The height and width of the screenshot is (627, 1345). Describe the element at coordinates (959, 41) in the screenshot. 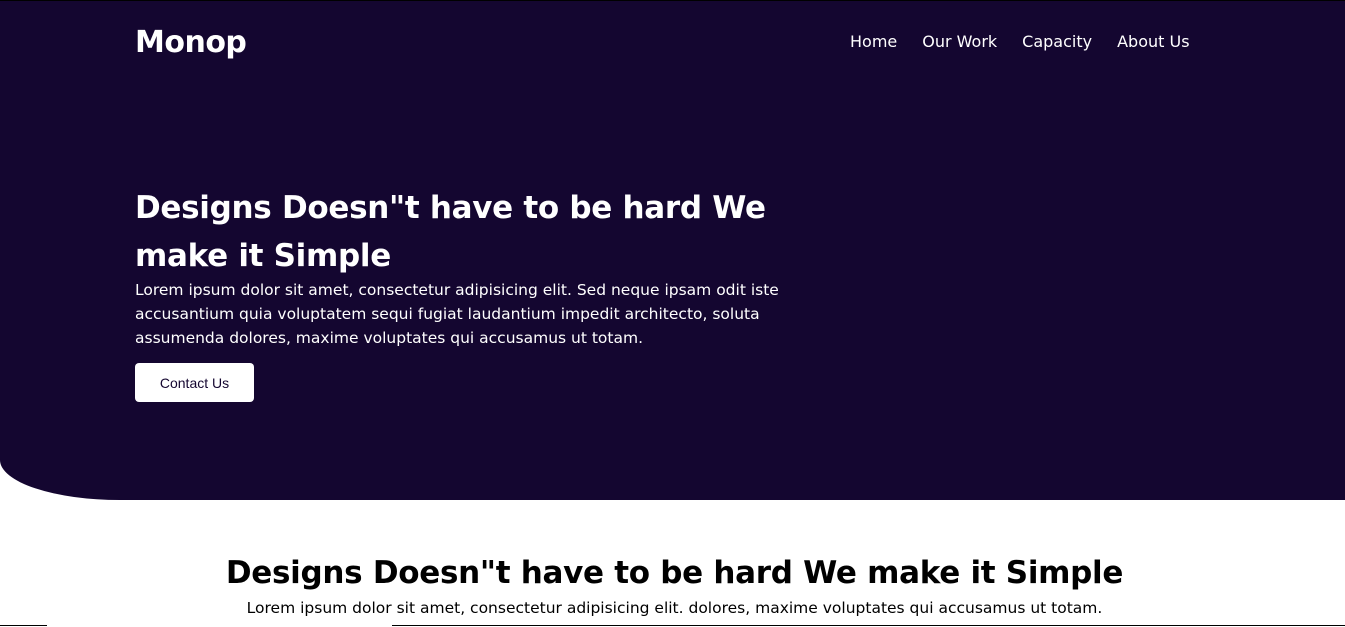

I see `nav-item-our-work: Our Work` at that location.